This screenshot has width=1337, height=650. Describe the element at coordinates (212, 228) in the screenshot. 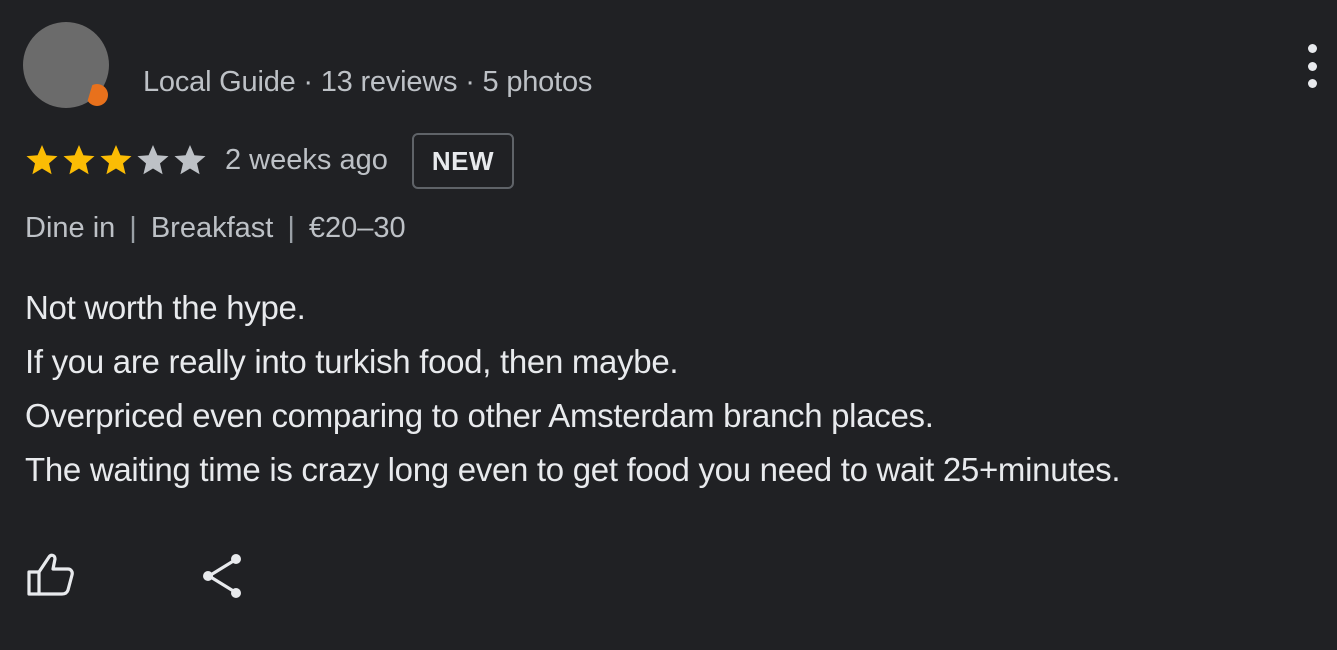

I see `review-tag: Breakfast` at that location.